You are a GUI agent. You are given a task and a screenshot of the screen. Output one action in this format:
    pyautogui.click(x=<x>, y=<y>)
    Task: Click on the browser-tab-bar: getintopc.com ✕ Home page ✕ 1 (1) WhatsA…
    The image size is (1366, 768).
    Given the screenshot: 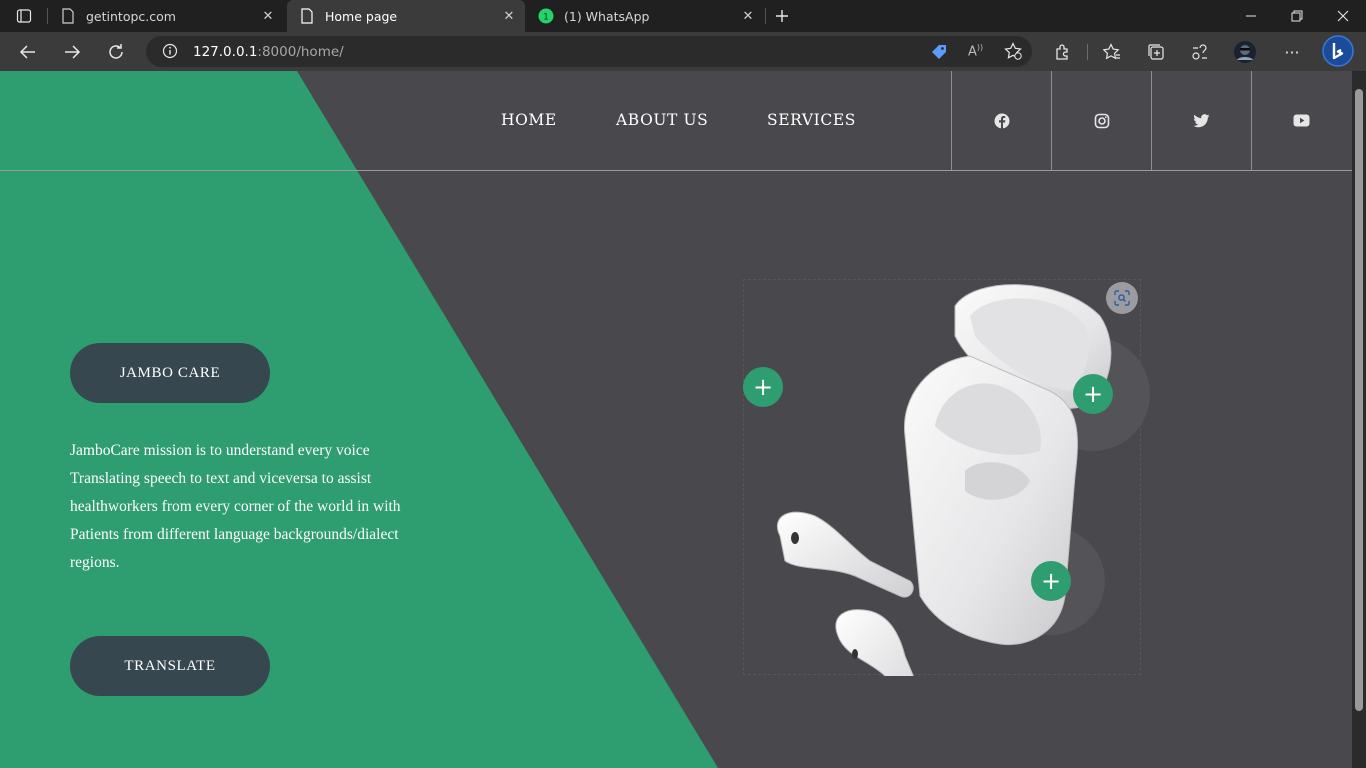 What is the action you would take?
    pyautogui.click(x=683, y=16)
    